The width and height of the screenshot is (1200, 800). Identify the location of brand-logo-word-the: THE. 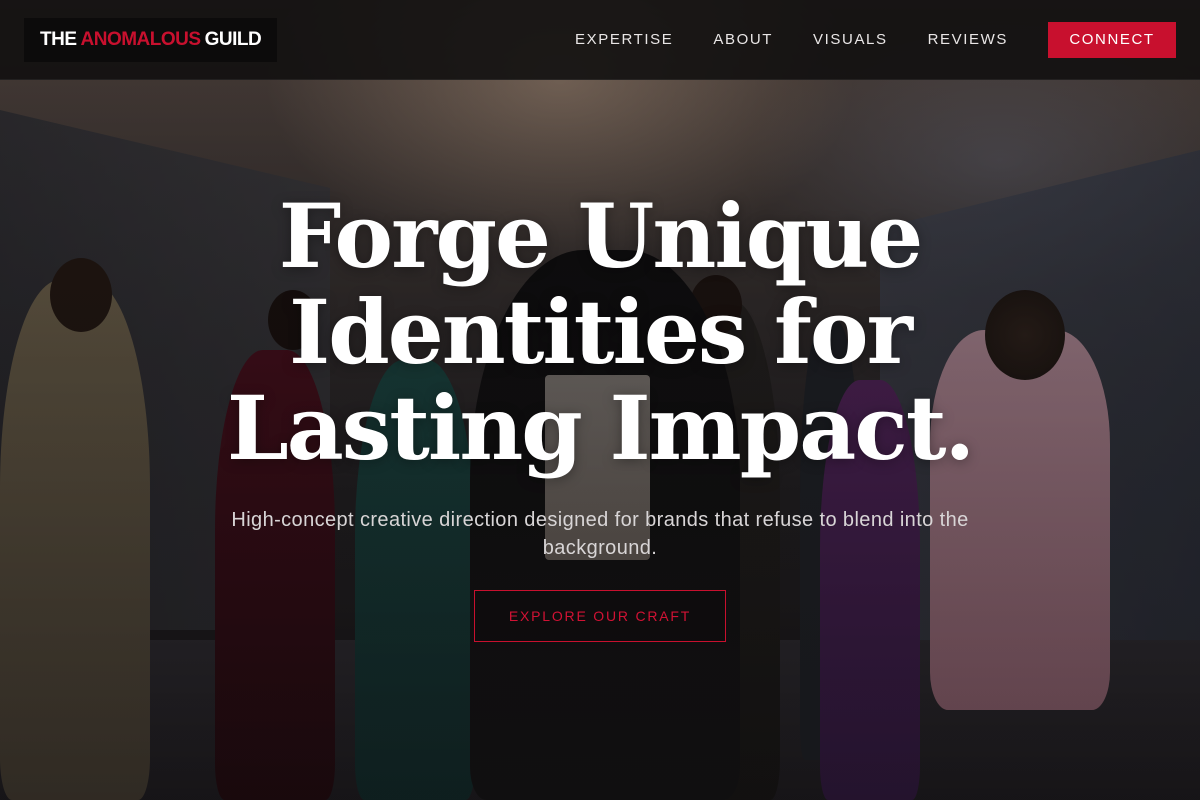
(58, 39).